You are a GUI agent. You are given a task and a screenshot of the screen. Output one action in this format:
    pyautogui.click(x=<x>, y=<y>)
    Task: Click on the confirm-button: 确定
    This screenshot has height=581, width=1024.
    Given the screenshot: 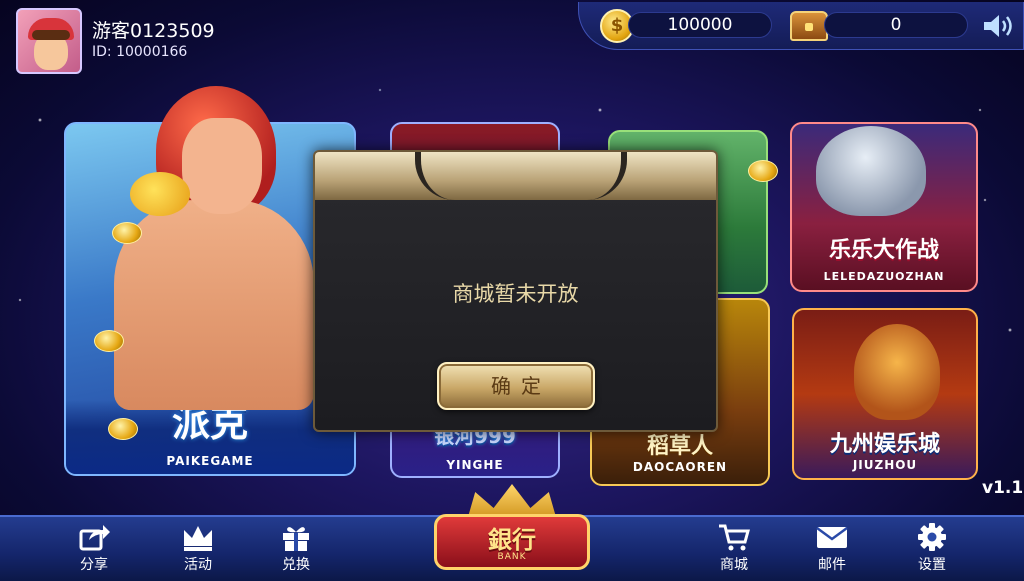 What is the action you would take?
    pyautogui.click(x=516, y=386)
    